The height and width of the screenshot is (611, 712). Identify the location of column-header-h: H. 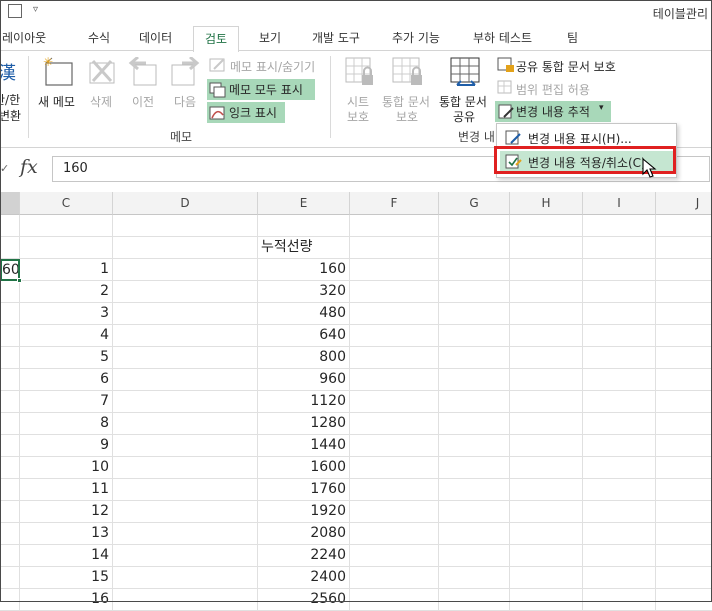
(546, 203).